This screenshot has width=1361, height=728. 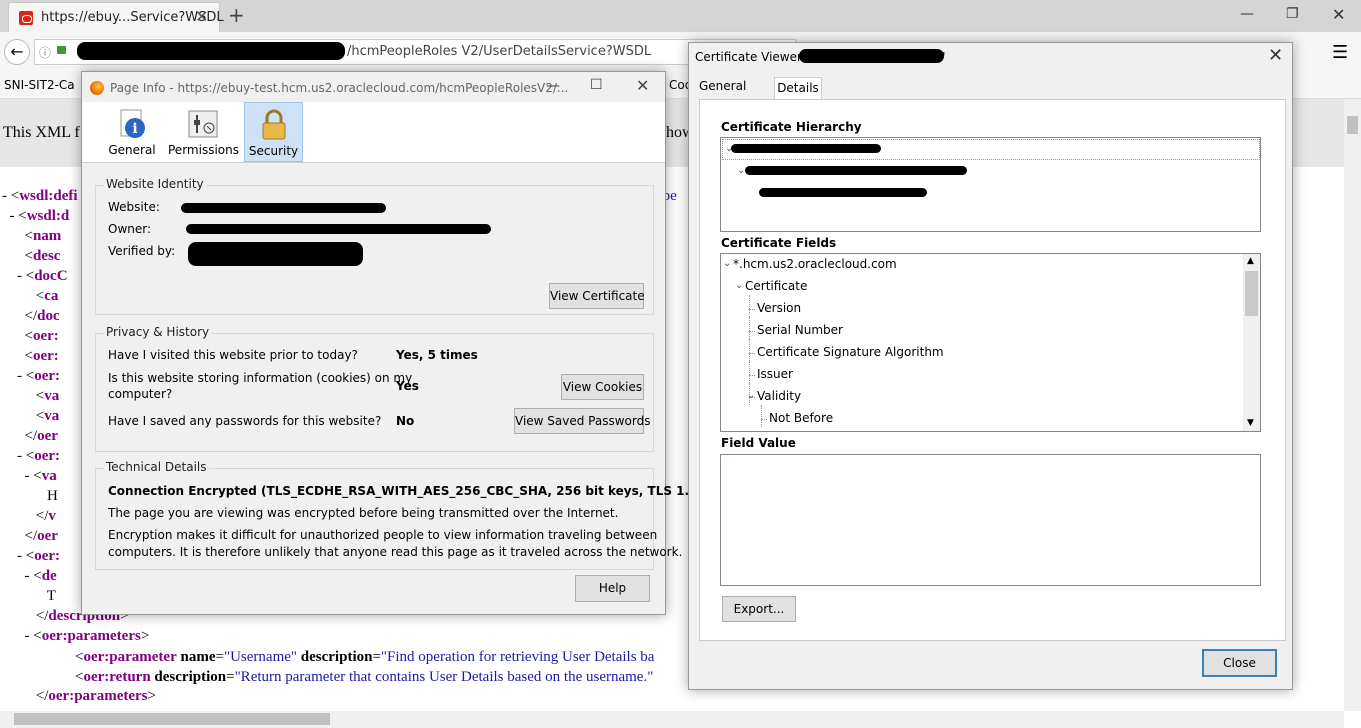 I want to click on bookmark-item: SNI-SIT2-Ca, so click(x=39, y=85).